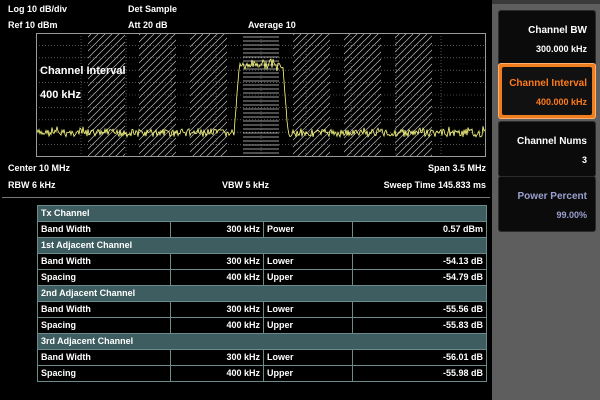 The height and width of the screenshot is (400, 600). I want to click on softkey-value: 300.000 kHz, so click(561, 49).